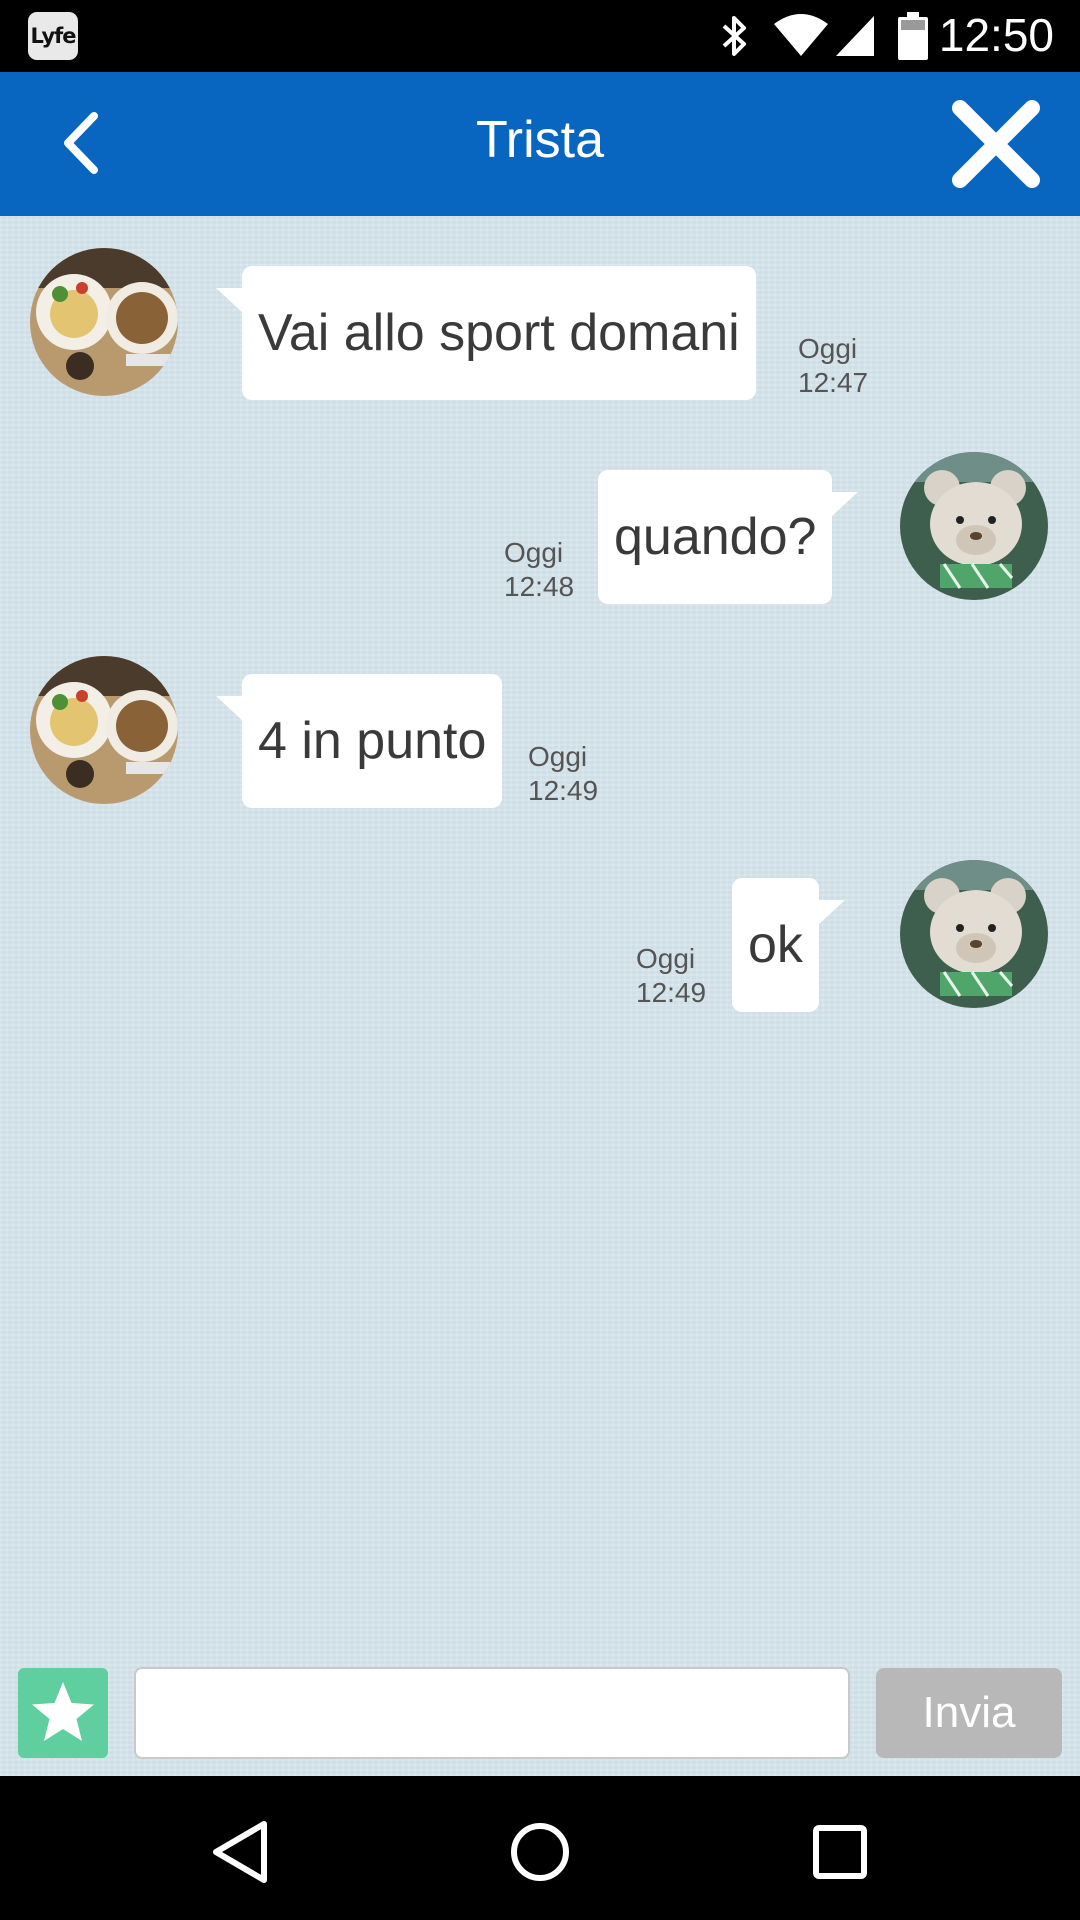 The width and height of the screenshot is (1080, 1920). I want to click on sticker-button, so click(63, 1713).